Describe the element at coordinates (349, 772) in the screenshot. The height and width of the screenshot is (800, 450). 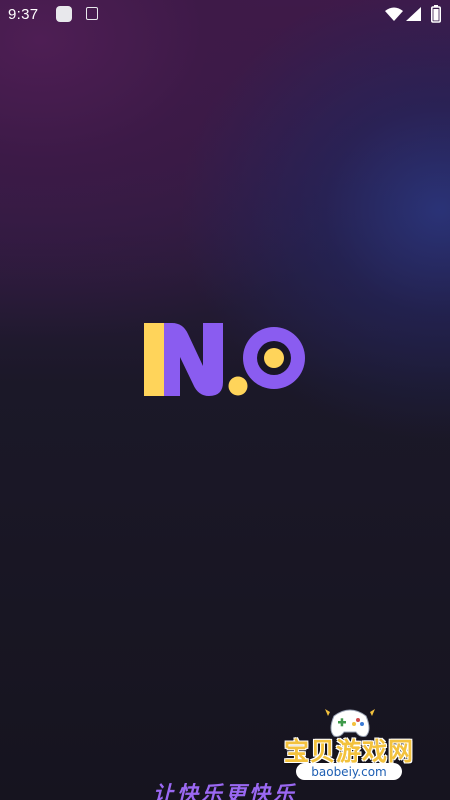
I see `watermark-url: baobeiy.com` at that location.